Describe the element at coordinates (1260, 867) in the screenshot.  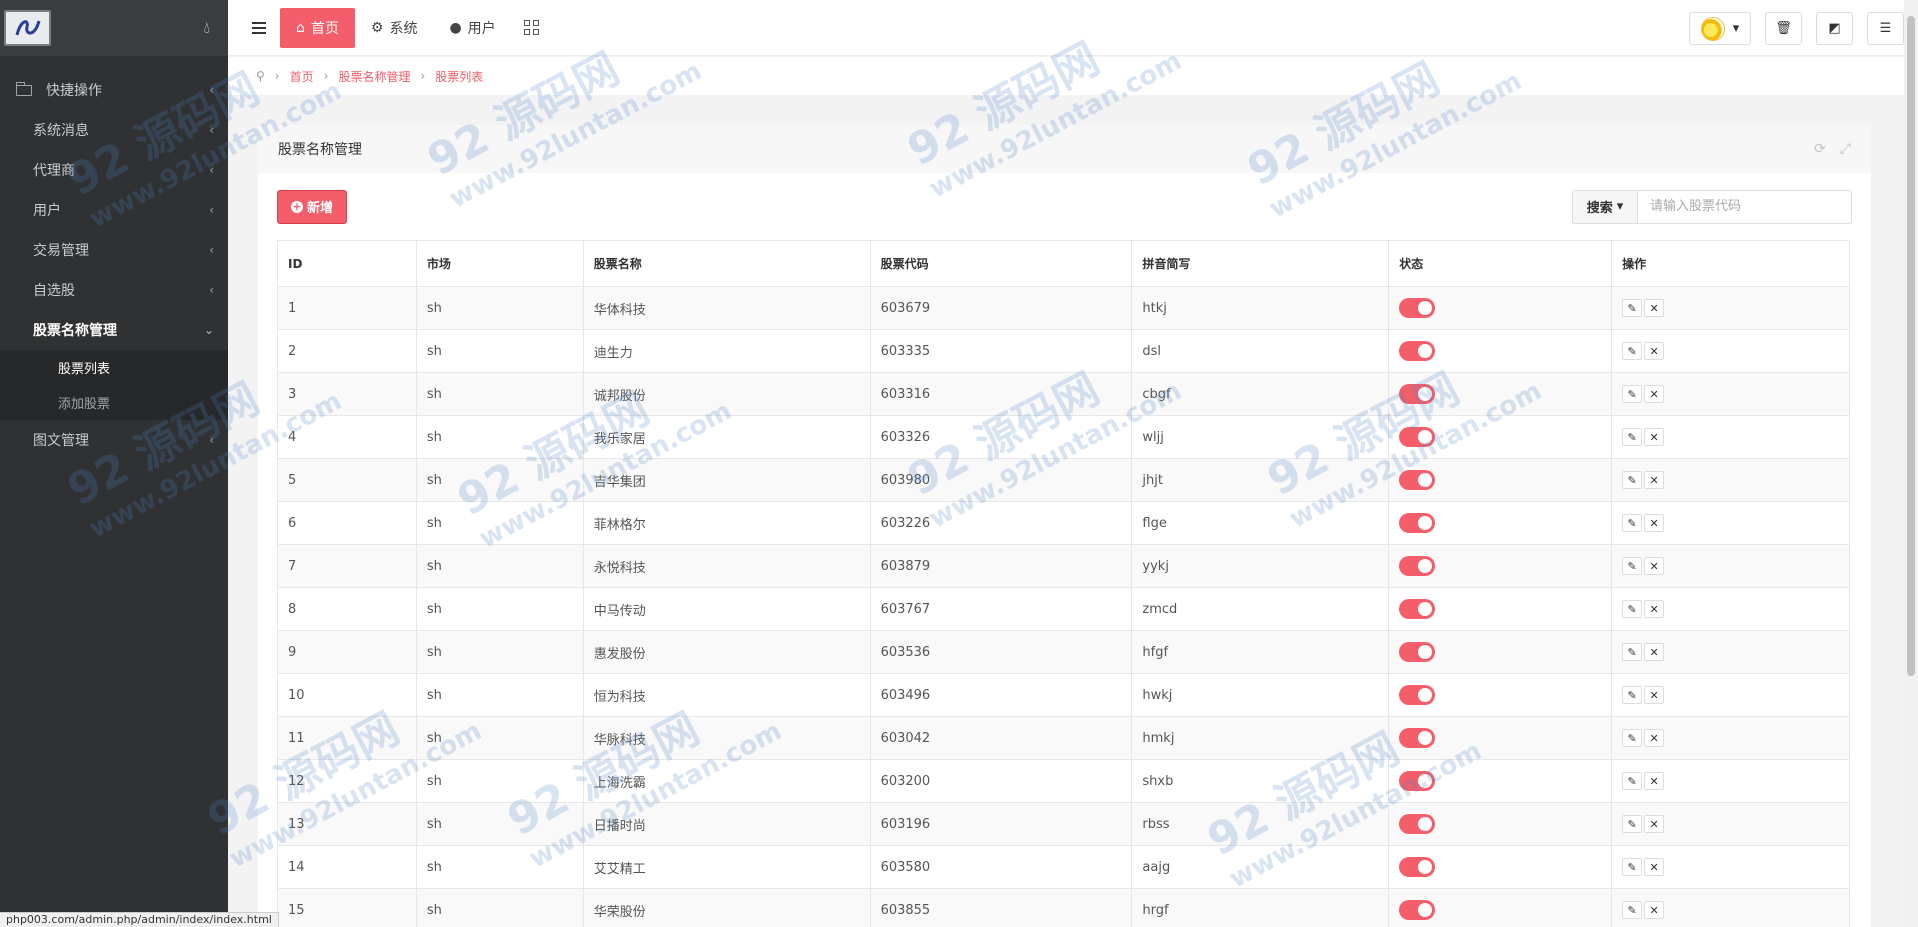
I see `cell-pinyin: aajg` at that location.